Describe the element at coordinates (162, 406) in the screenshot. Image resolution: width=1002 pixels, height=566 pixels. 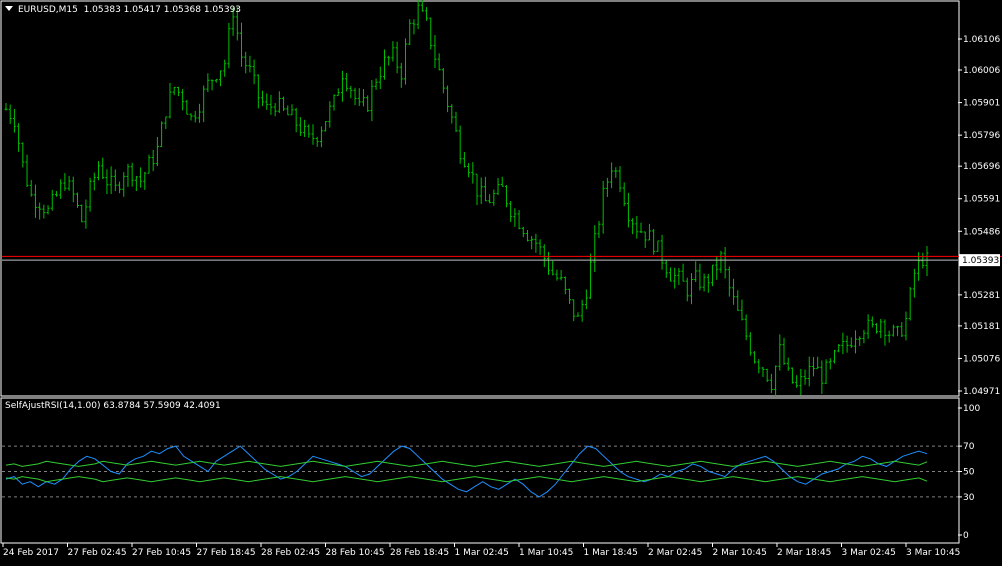
I see `indicator-values: 63.8784 57.5909 42.4091` at that location.